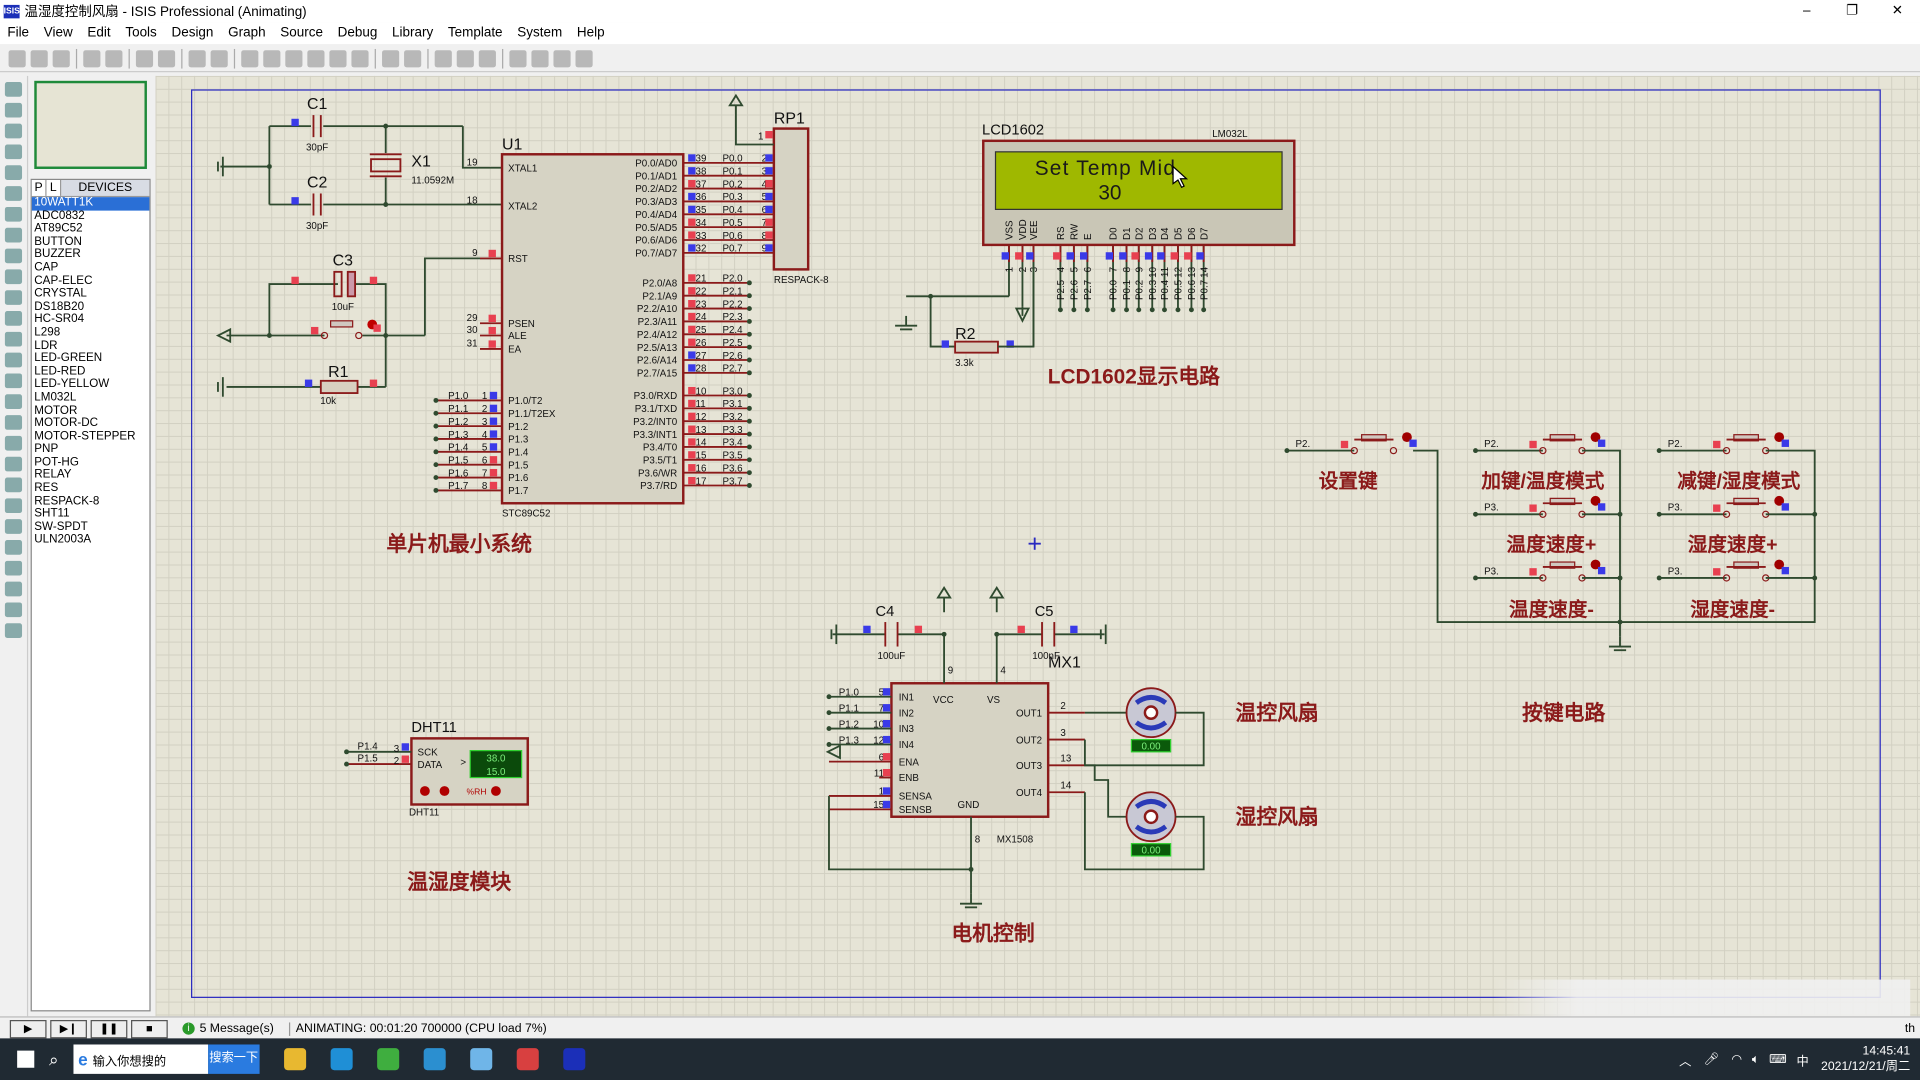 Image resolution: width=1920 pixels, height=1080 pixels. Describe the element at coordinates (1552, 544) in the screenshot. I see `key-label-temp-up: 温度速度+` at that location.